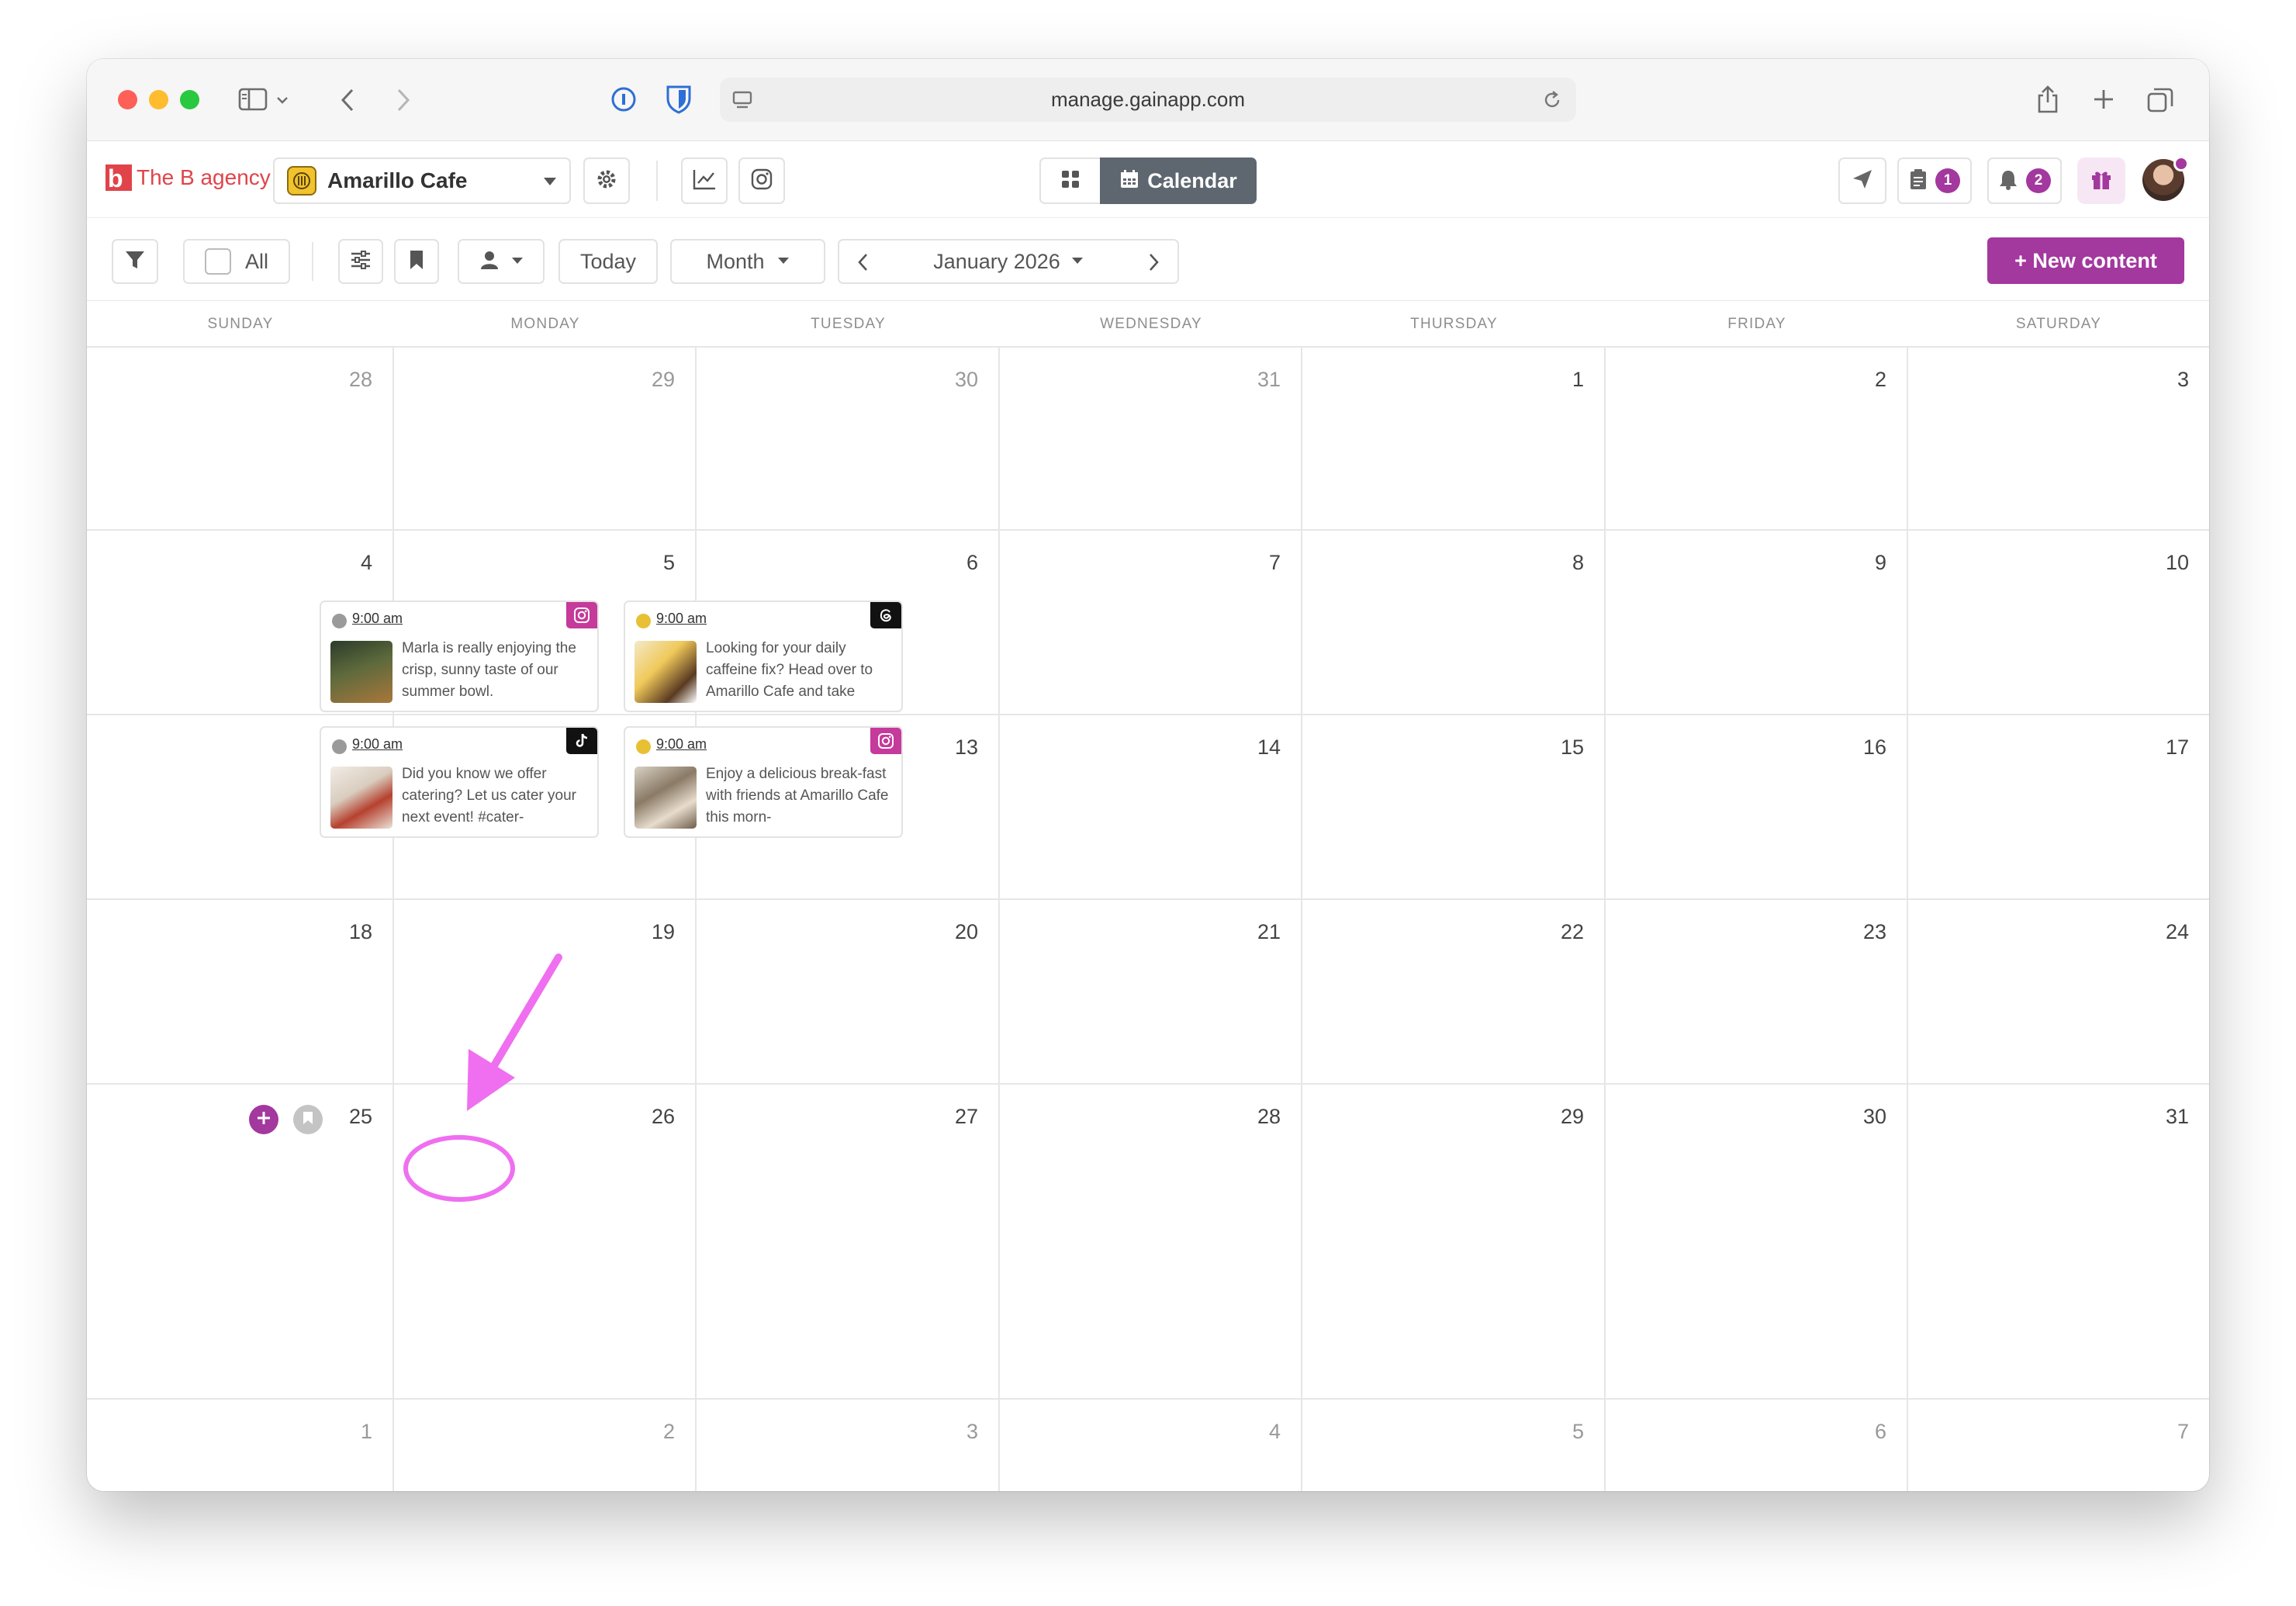 The width and height of the screenshot is (2296, 1606). I want to click on instagram-icon, so click(581, 615).